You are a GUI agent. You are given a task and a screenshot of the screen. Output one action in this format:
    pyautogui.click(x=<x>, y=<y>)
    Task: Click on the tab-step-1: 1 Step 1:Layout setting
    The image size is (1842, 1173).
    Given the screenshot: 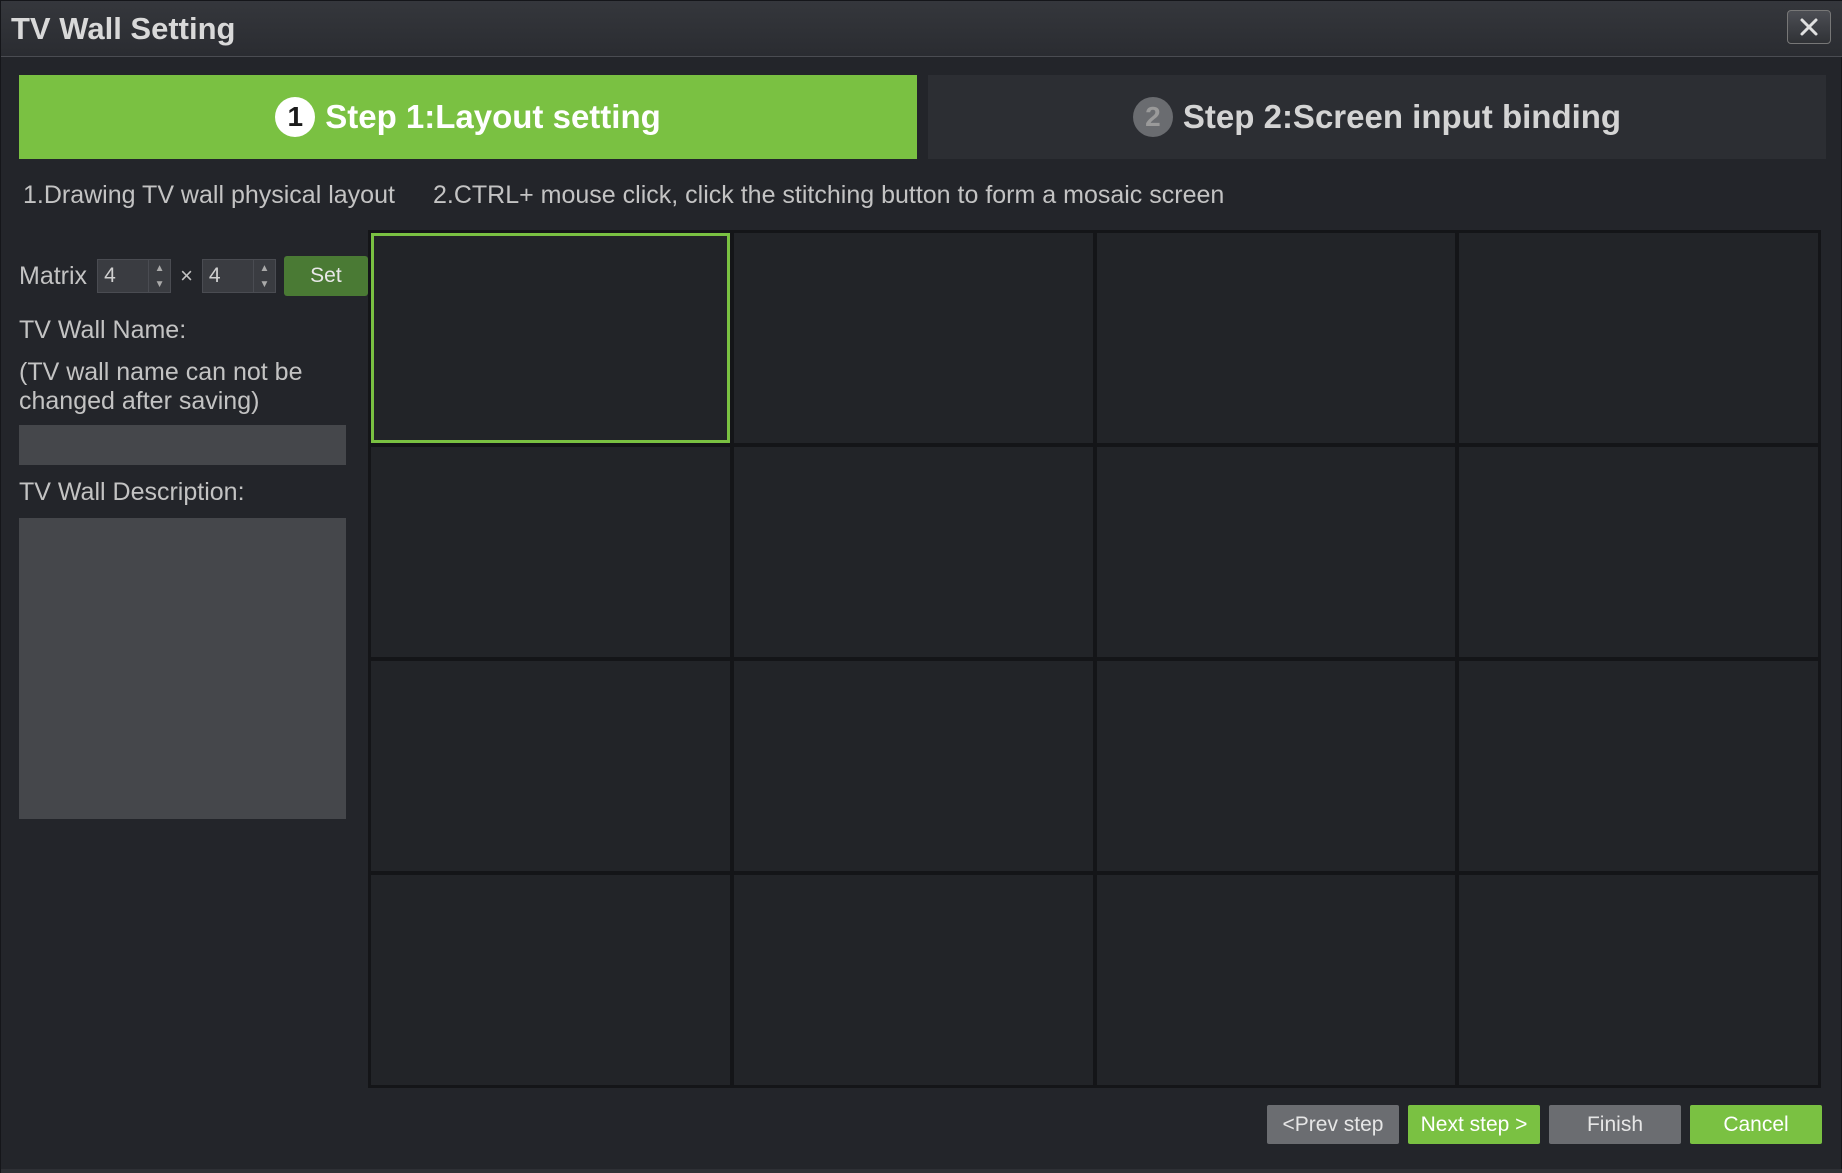 What is the action you would take?
    pyautogui.click(x=468, y=117)
    